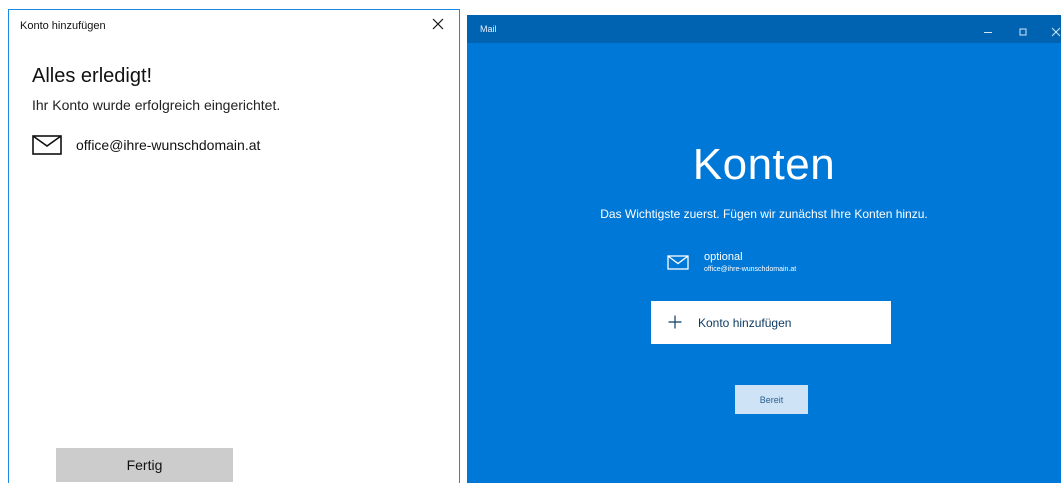  I want to click on add-account-label: Konto hinzufügen, so click(745, 323).